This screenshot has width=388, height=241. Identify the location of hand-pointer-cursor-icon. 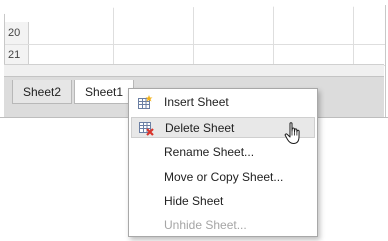
(292, 133).